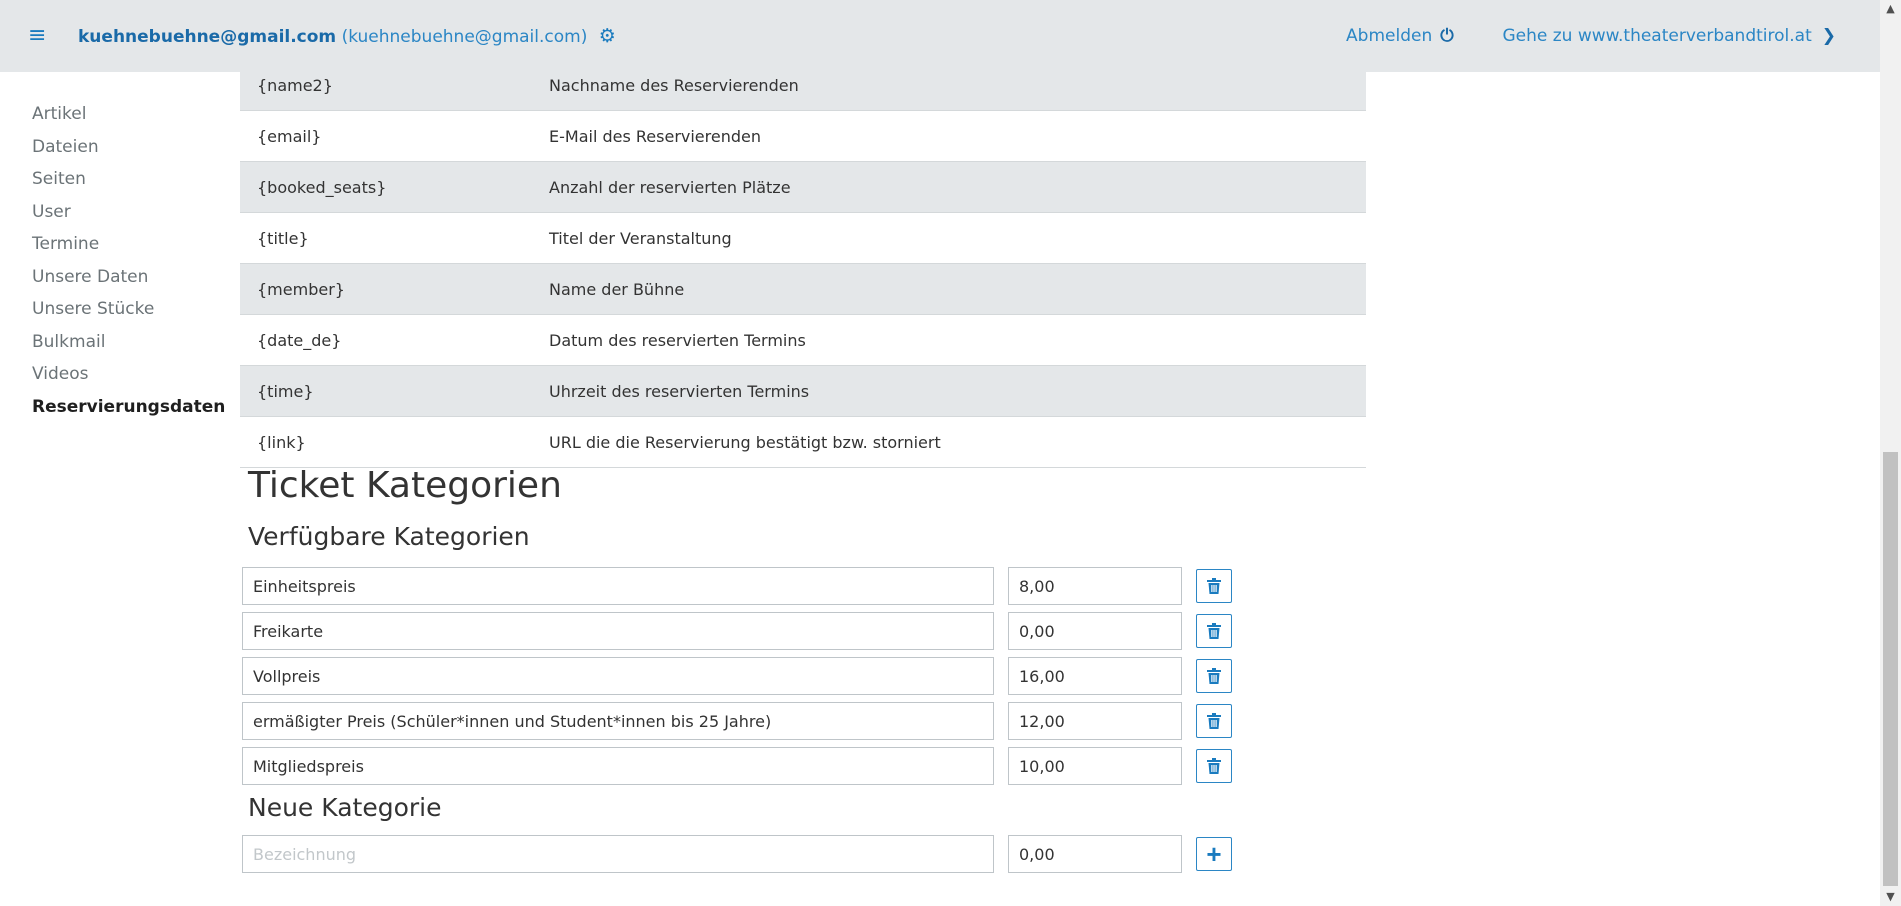 This screenshot has height=906, width=1901. Describe the element at coordinates (37, 36) in the screenshot. I see `menu-icon: ≡` at that location.